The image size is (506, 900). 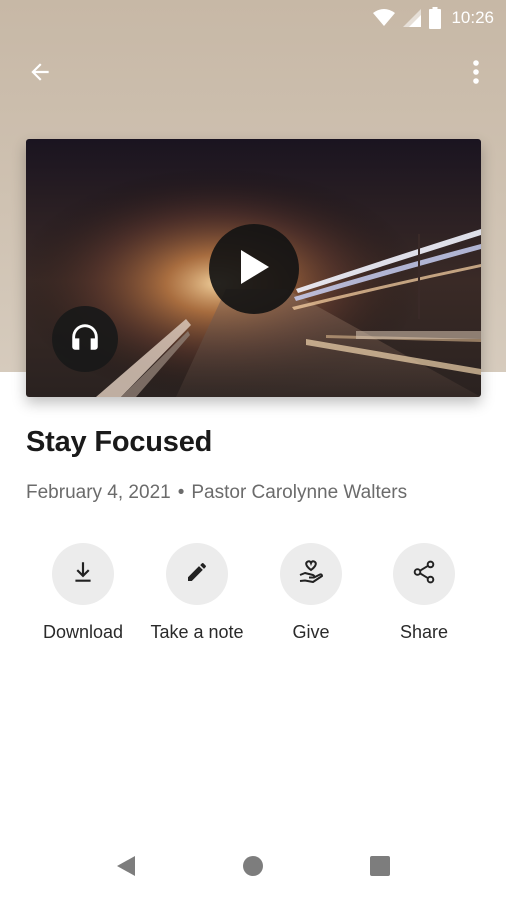 I want to click on arrow-left-icon, so click(x=40, y=74).